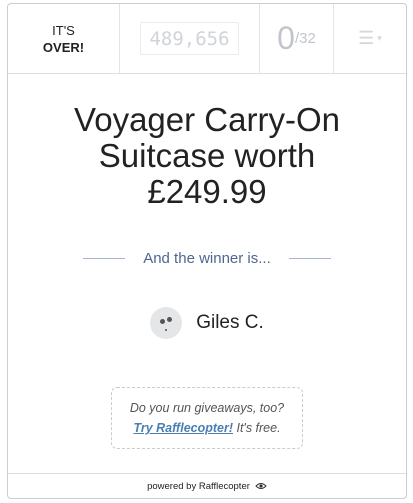 The height and width of the screenshot is (503, 413). What do you see at coordinates (366, 38) in the screenshot?
I see `menu-icon: ☰` at bounding box center [366, 38].